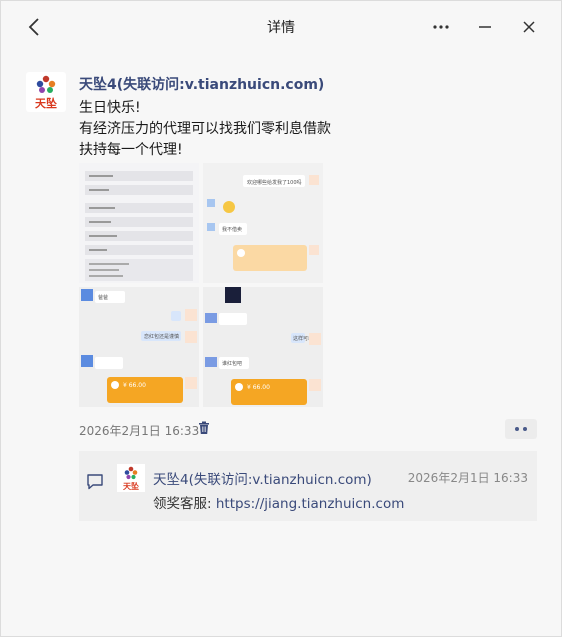 The image size is (562, 637). I want to click on svg-text: 谁红包吧, so click(232, 363).